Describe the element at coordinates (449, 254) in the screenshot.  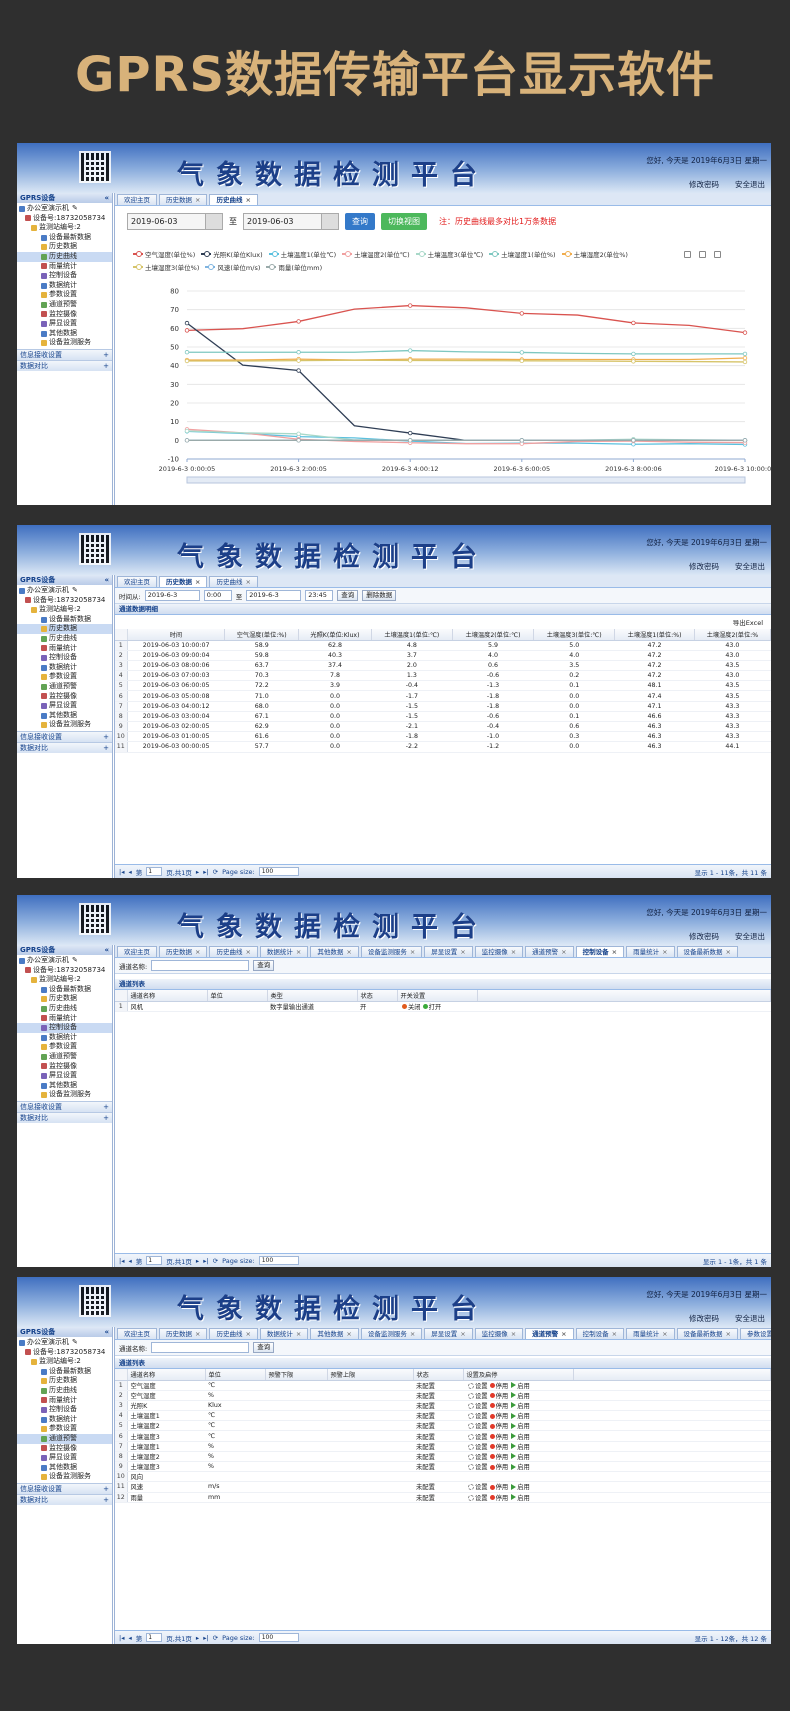
I see `legend-item: 土壤温度3(单位℃)` at that location.